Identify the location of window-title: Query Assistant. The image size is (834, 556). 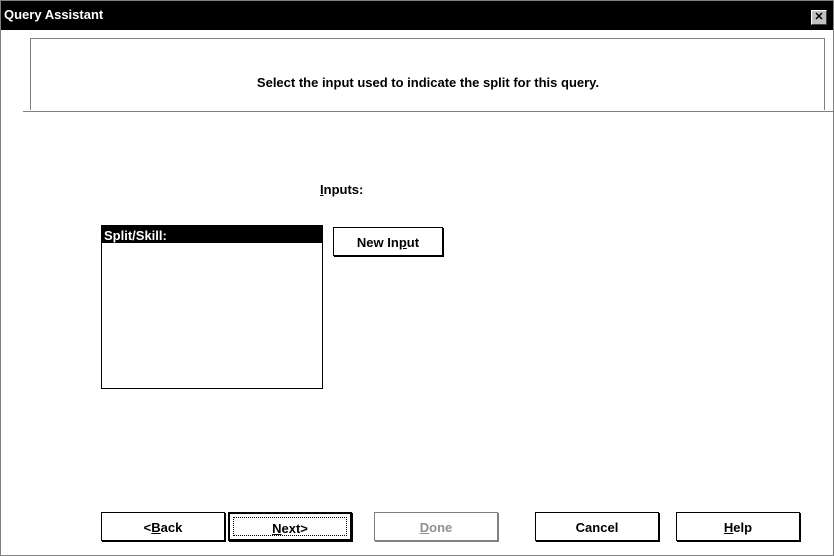
(54, 14).